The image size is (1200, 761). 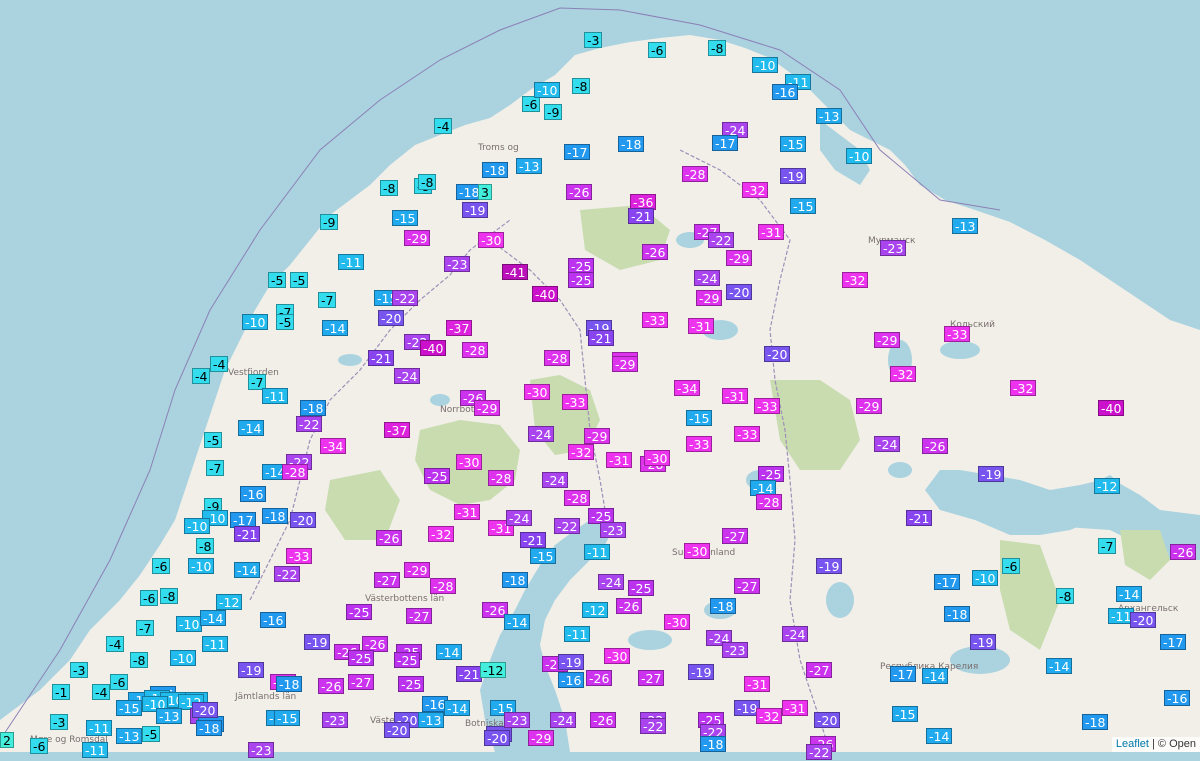 I want to click on temperature-marker: -12, so click(x=1107, y=486).